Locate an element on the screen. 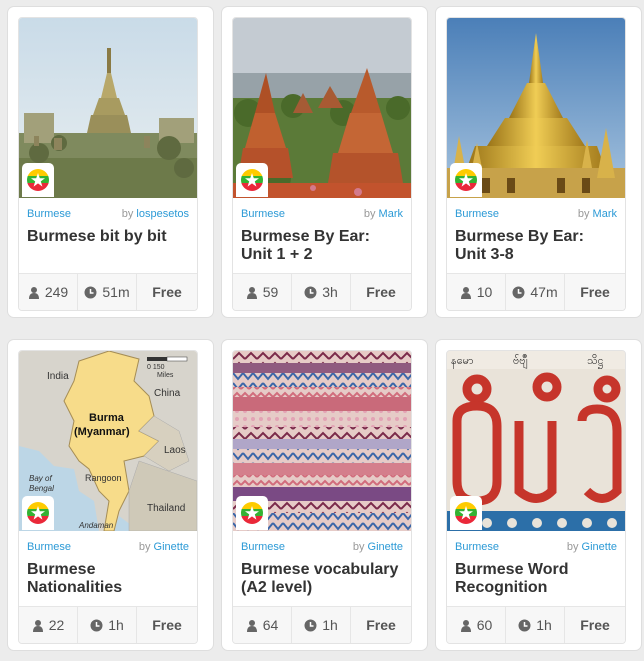 This screenshot has height=661, width=644. map-label-china: China is located at coordinates (167, 393).